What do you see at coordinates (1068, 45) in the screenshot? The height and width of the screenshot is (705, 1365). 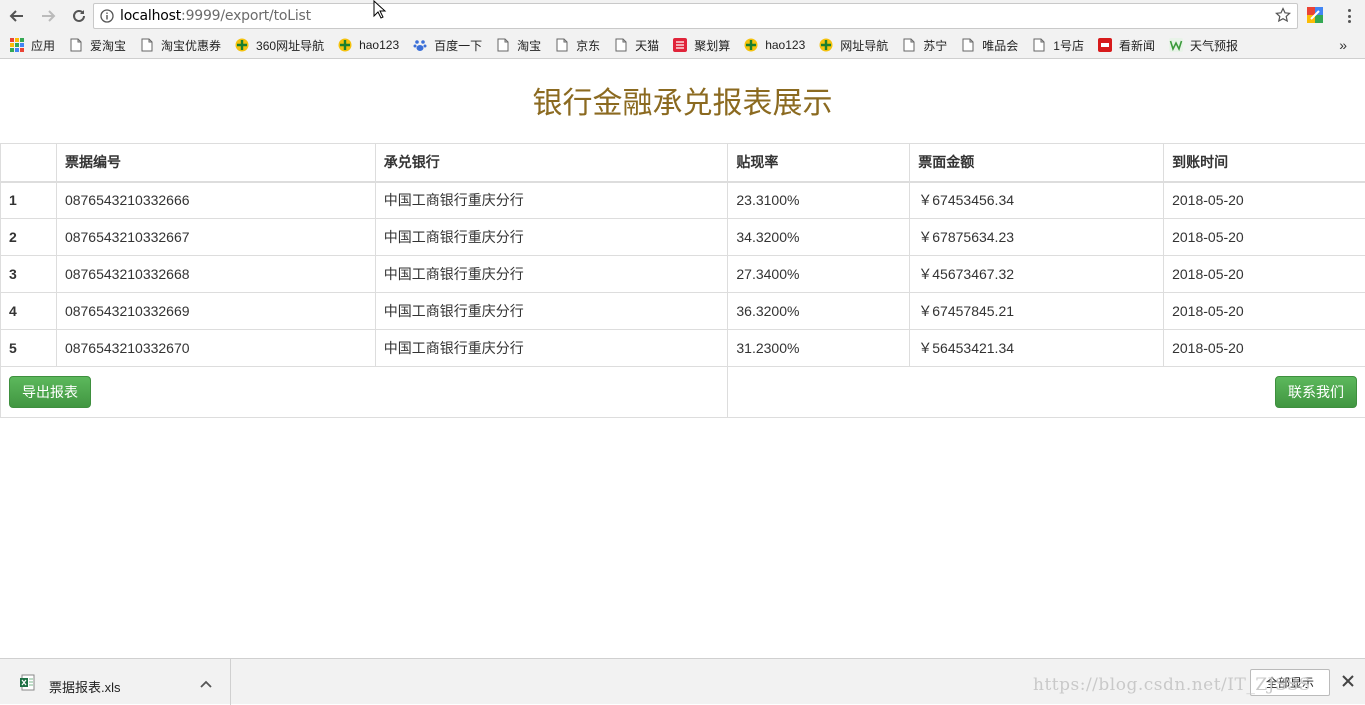 I see `bookmark-label: 1号店` at bounding box center [1068, 45].